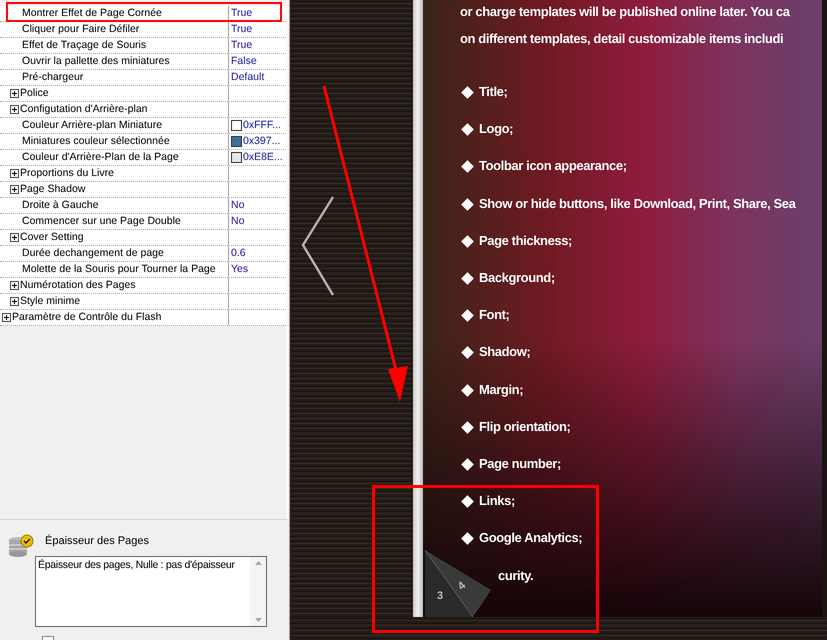  What do you see at coordinates (21, 547) in the screenshot?
I see `database-check-icon` at bounding box center [21, 547].